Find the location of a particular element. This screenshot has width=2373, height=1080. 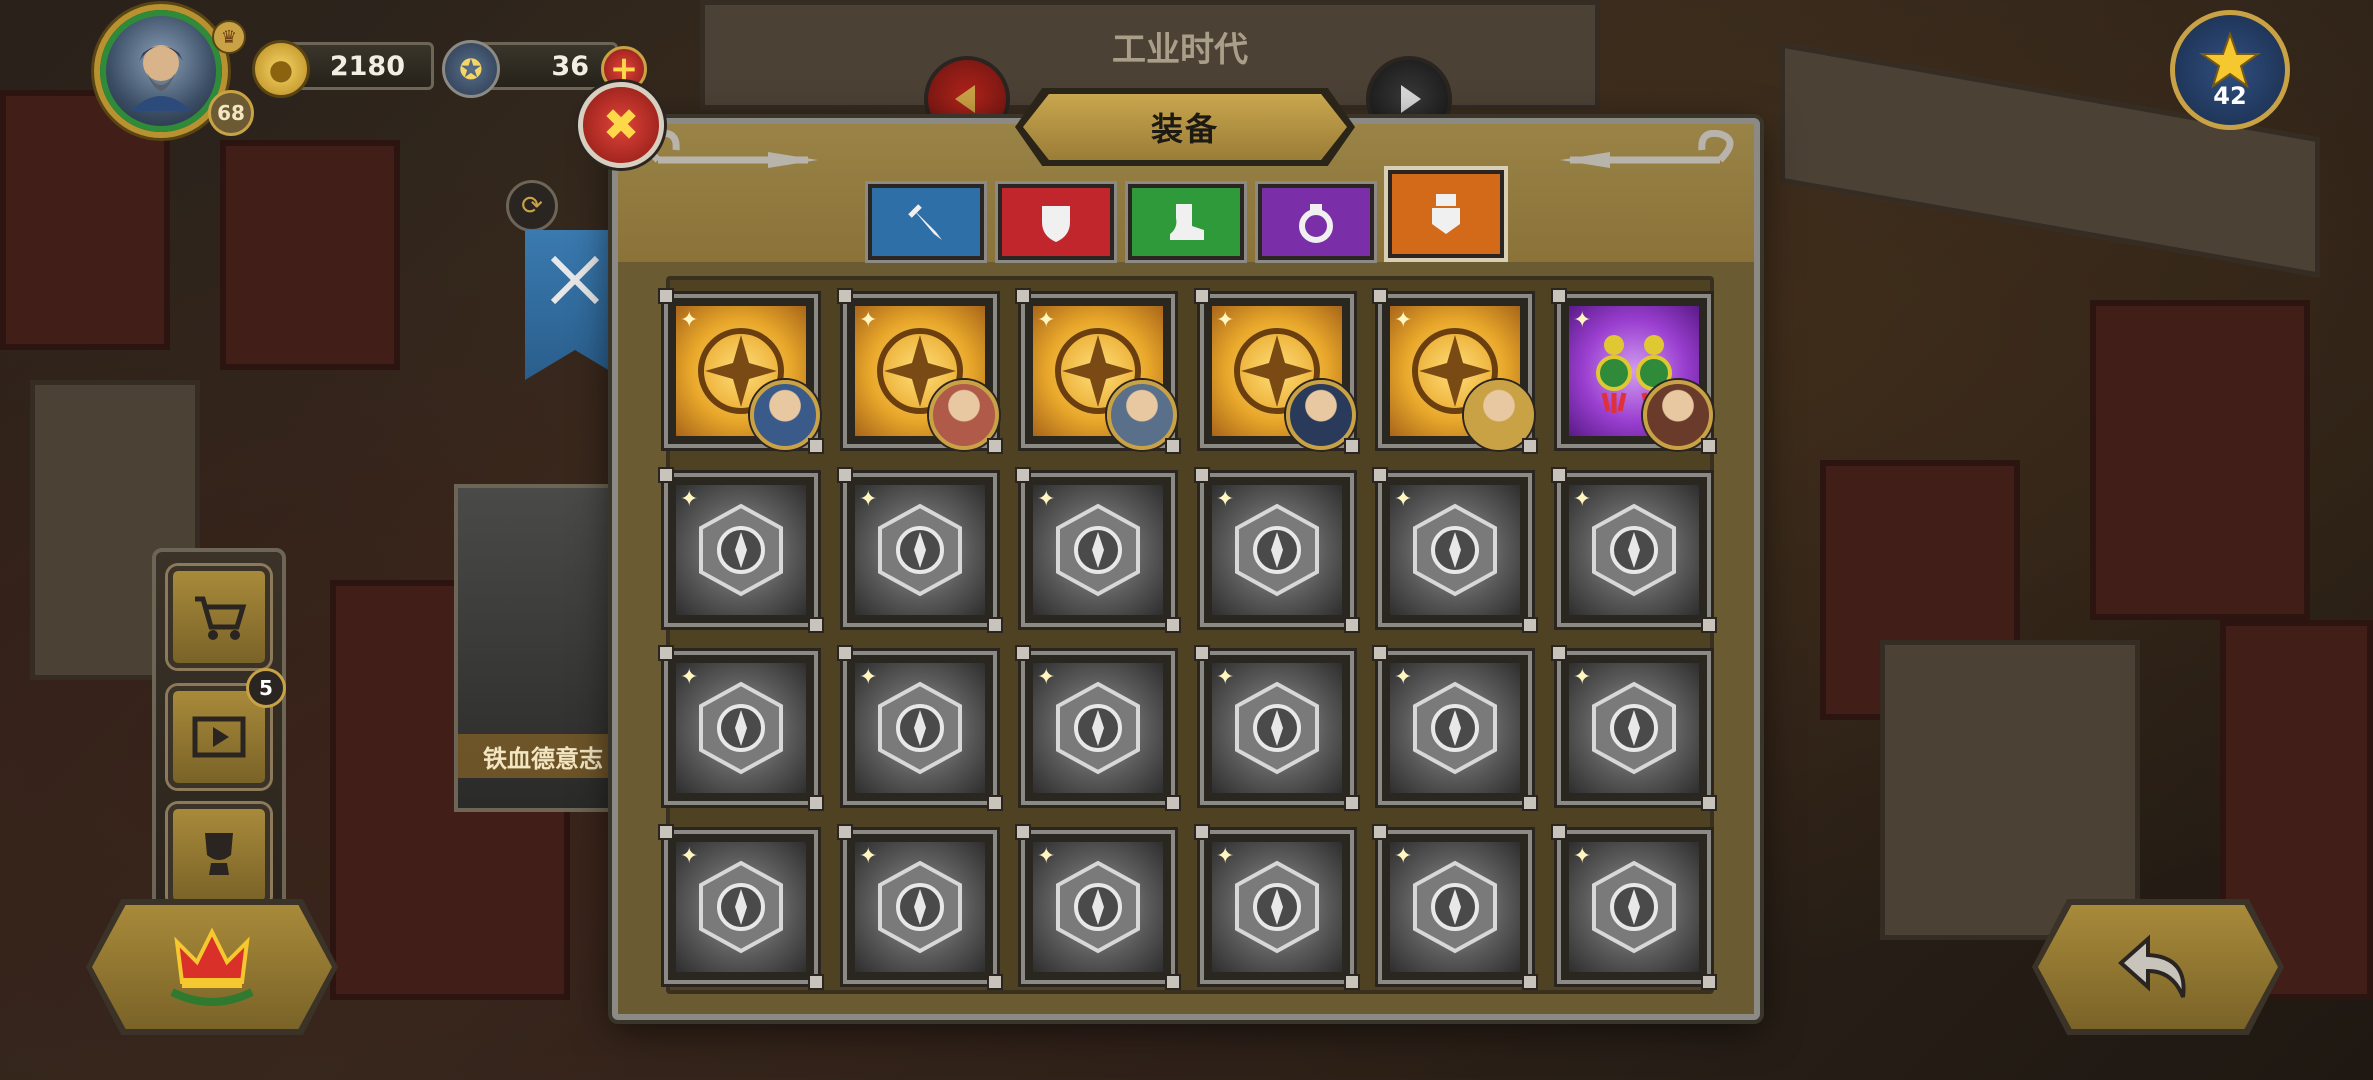

trident-emblem is located at coordinates (1277, 907).